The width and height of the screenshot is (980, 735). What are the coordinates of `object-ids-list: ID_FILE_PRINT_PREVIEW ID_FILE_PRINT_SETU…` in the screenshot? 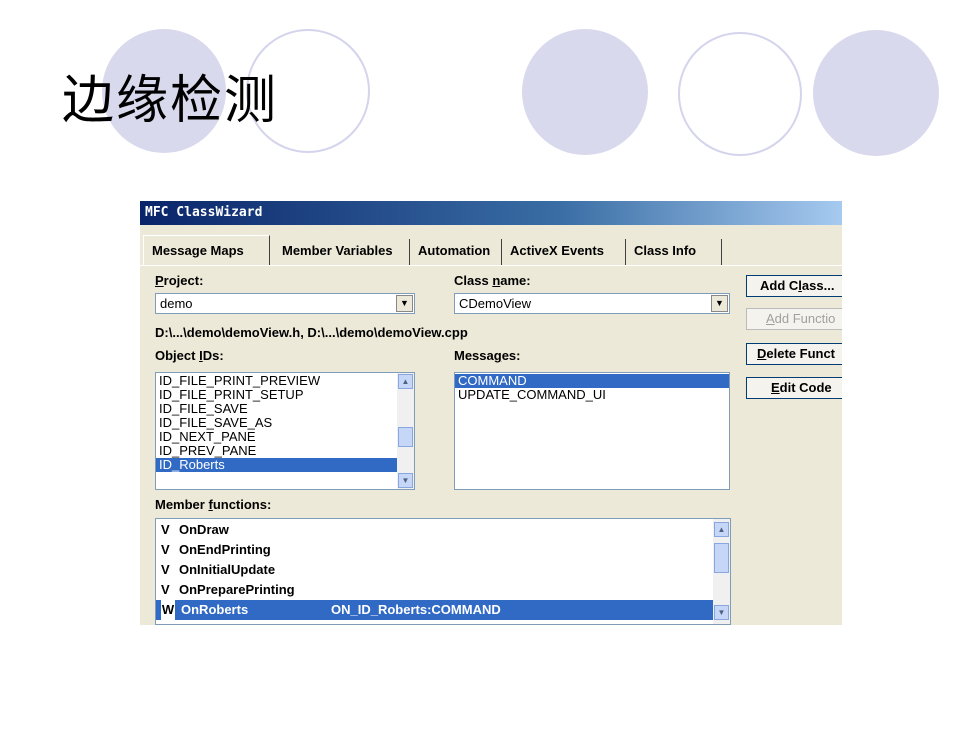 It's located at (285, 431).